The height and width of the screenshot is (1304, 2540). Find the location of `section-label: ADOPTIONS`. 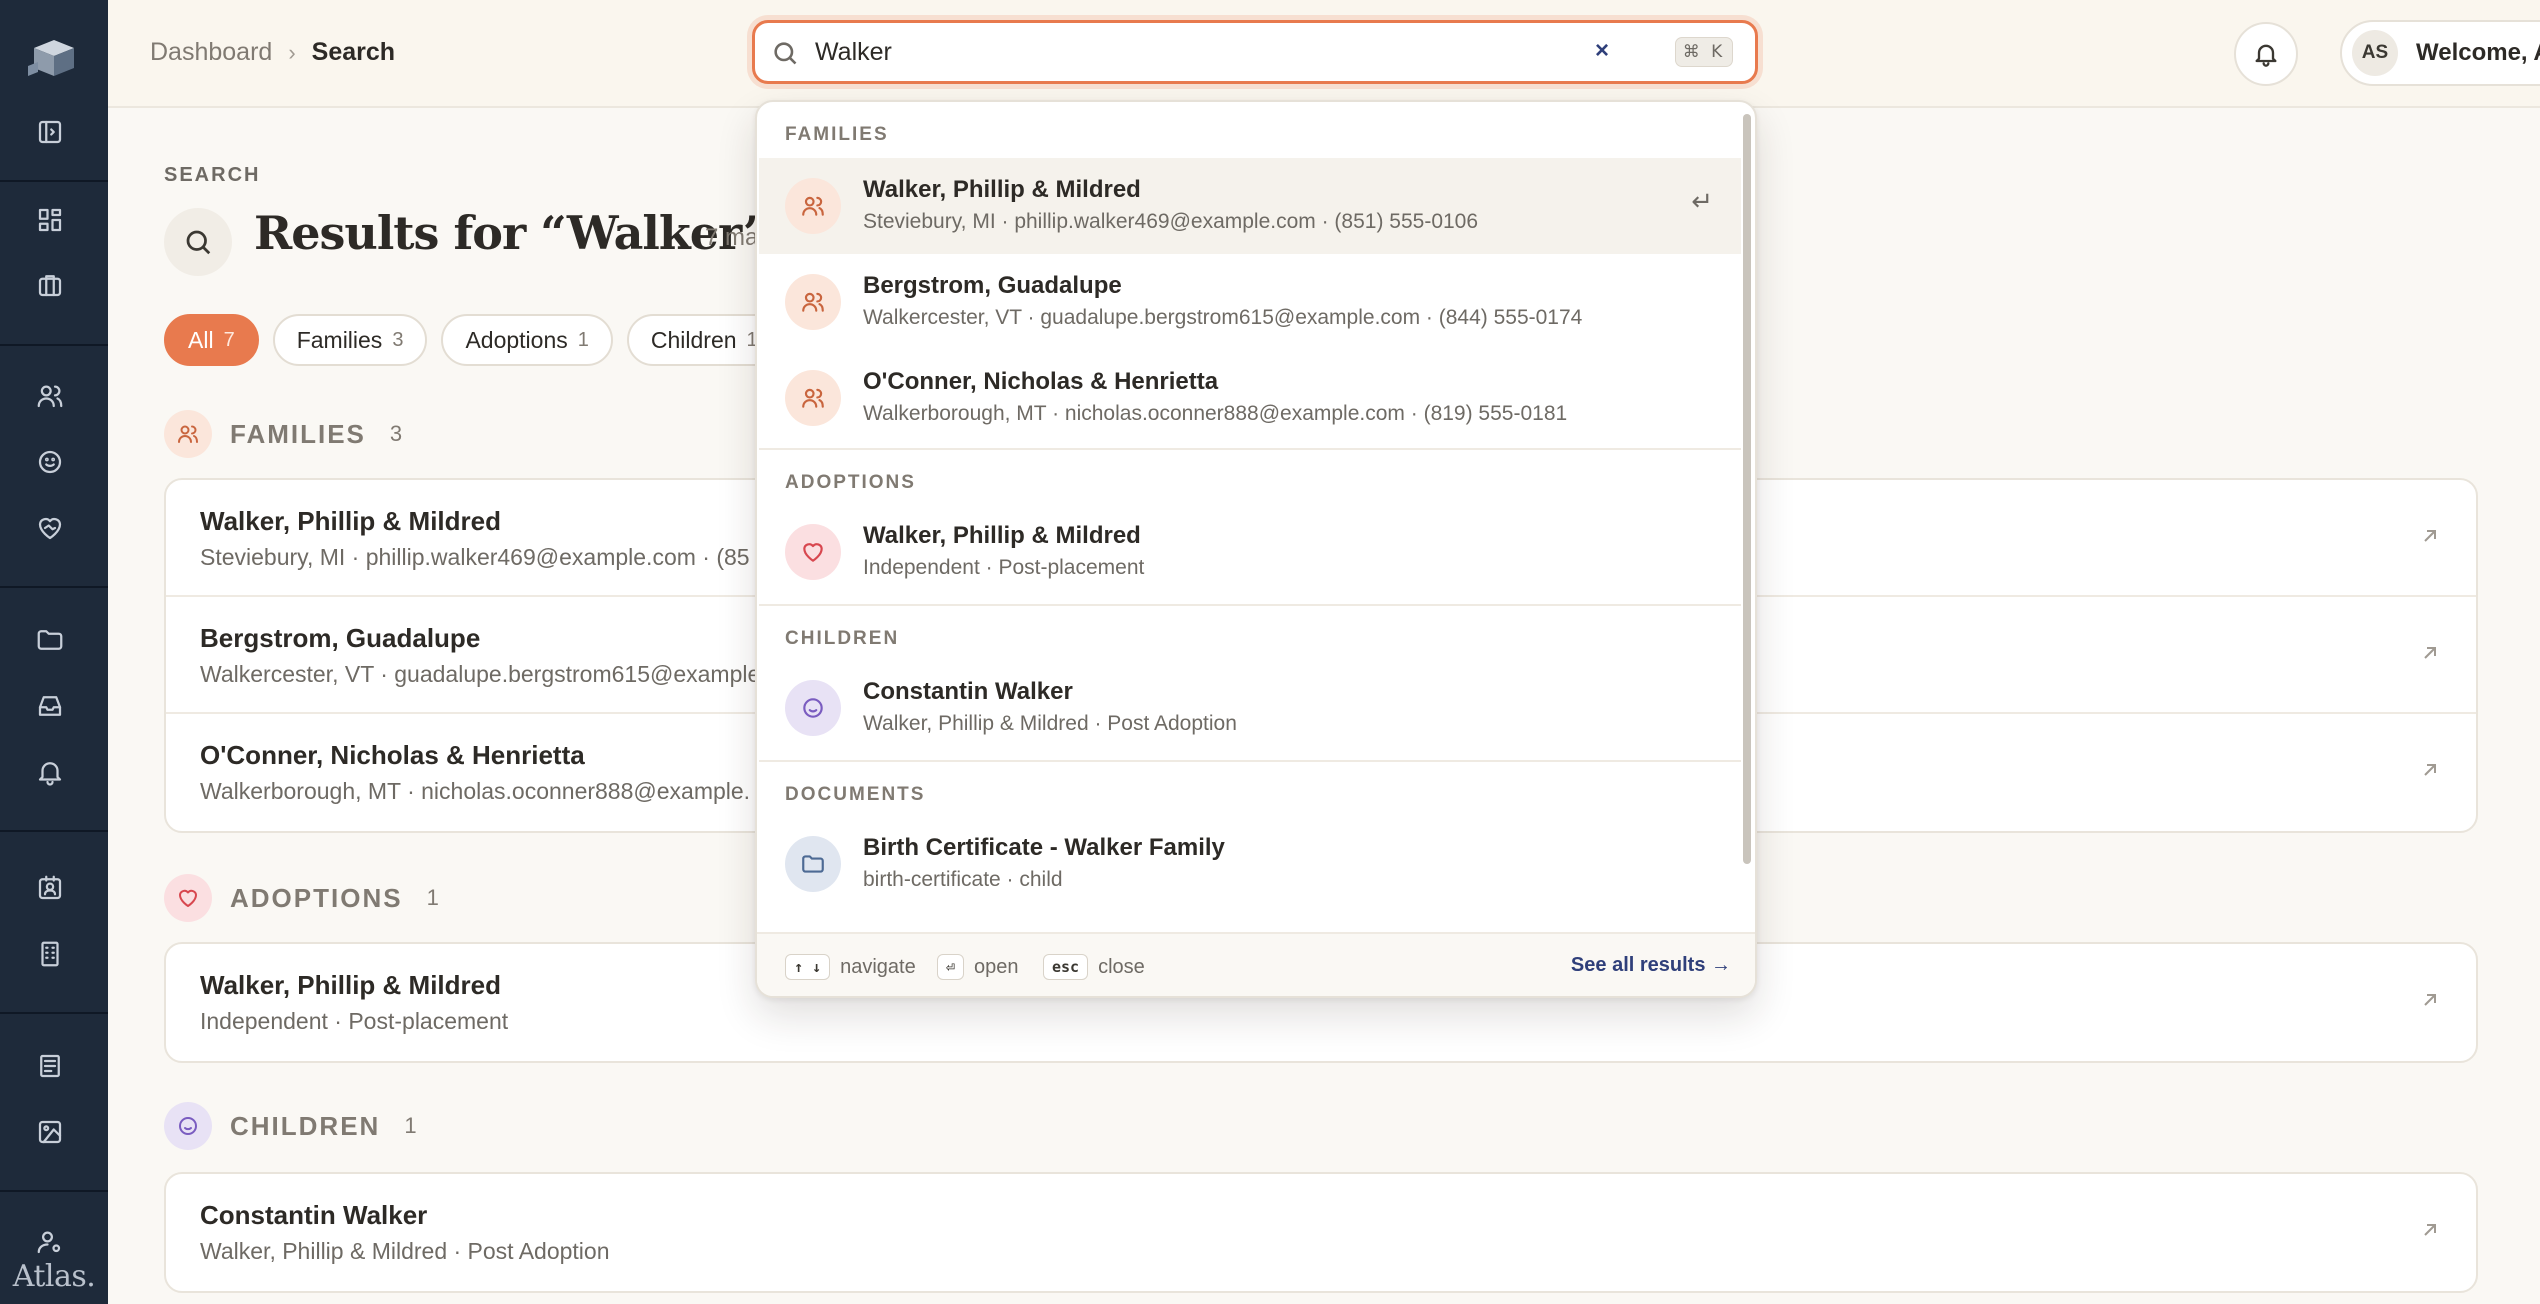

section-label: ADOPTIONS is located at coordinates (316, 897).